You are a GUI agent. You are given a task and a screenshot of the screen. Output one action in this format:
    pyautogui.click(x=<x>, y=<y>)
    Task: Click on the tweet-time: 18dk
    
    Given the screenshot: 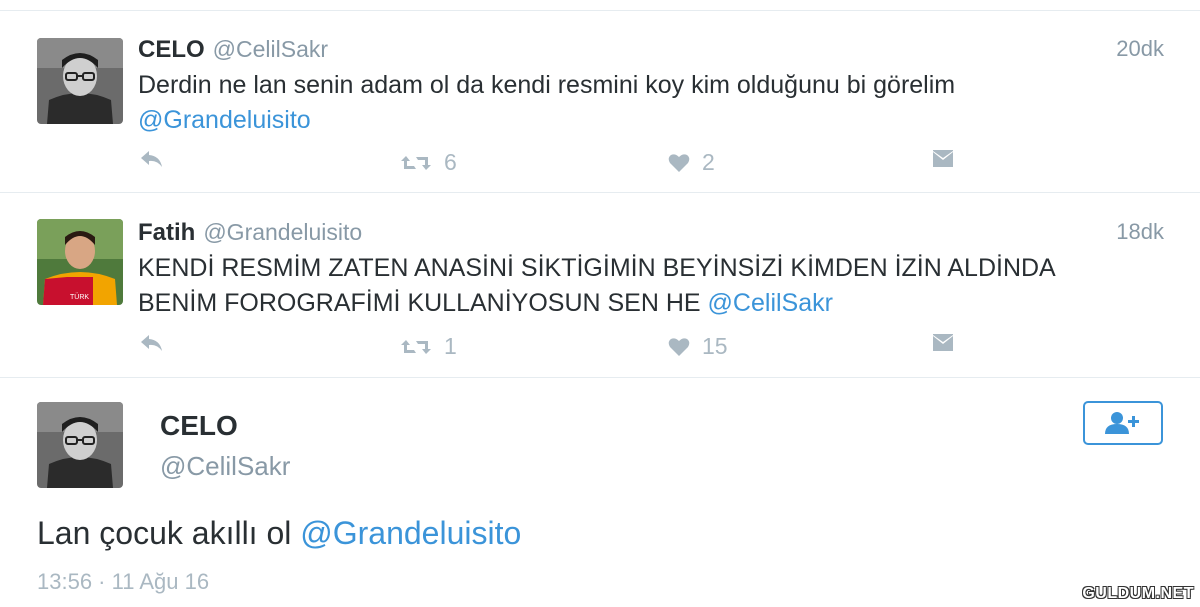 What is the action you would take?
    pyautogui.click(x=1140, y=232)
    